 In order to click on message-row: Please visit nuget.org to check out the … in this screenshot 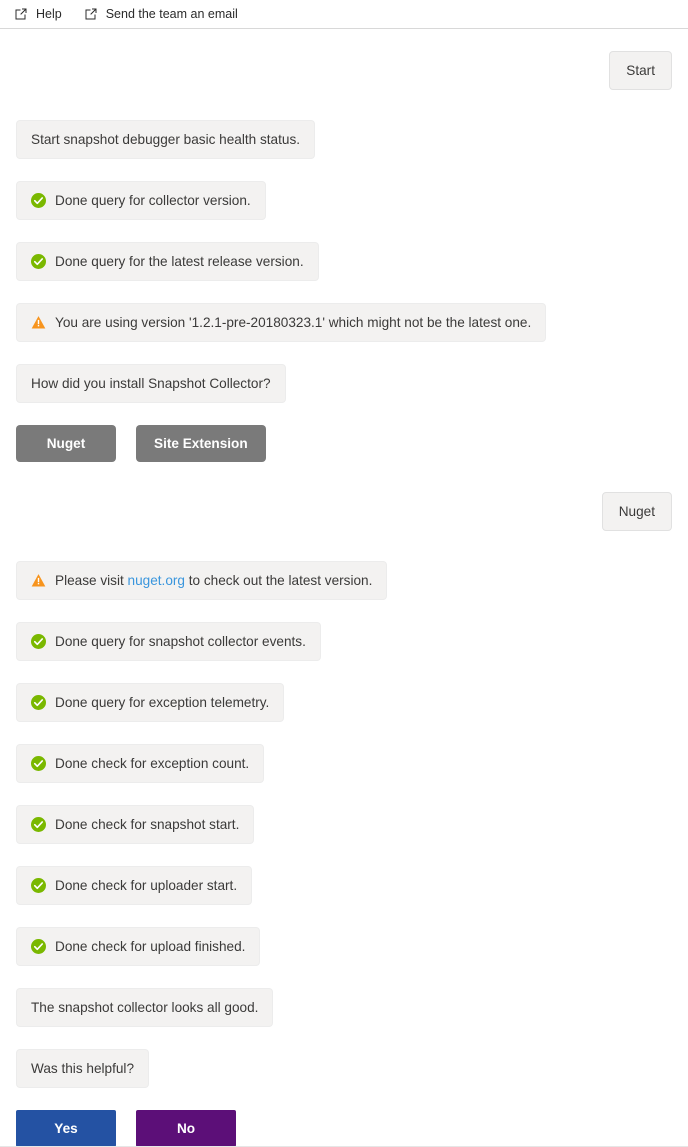, I will do `click(344, 580)`.